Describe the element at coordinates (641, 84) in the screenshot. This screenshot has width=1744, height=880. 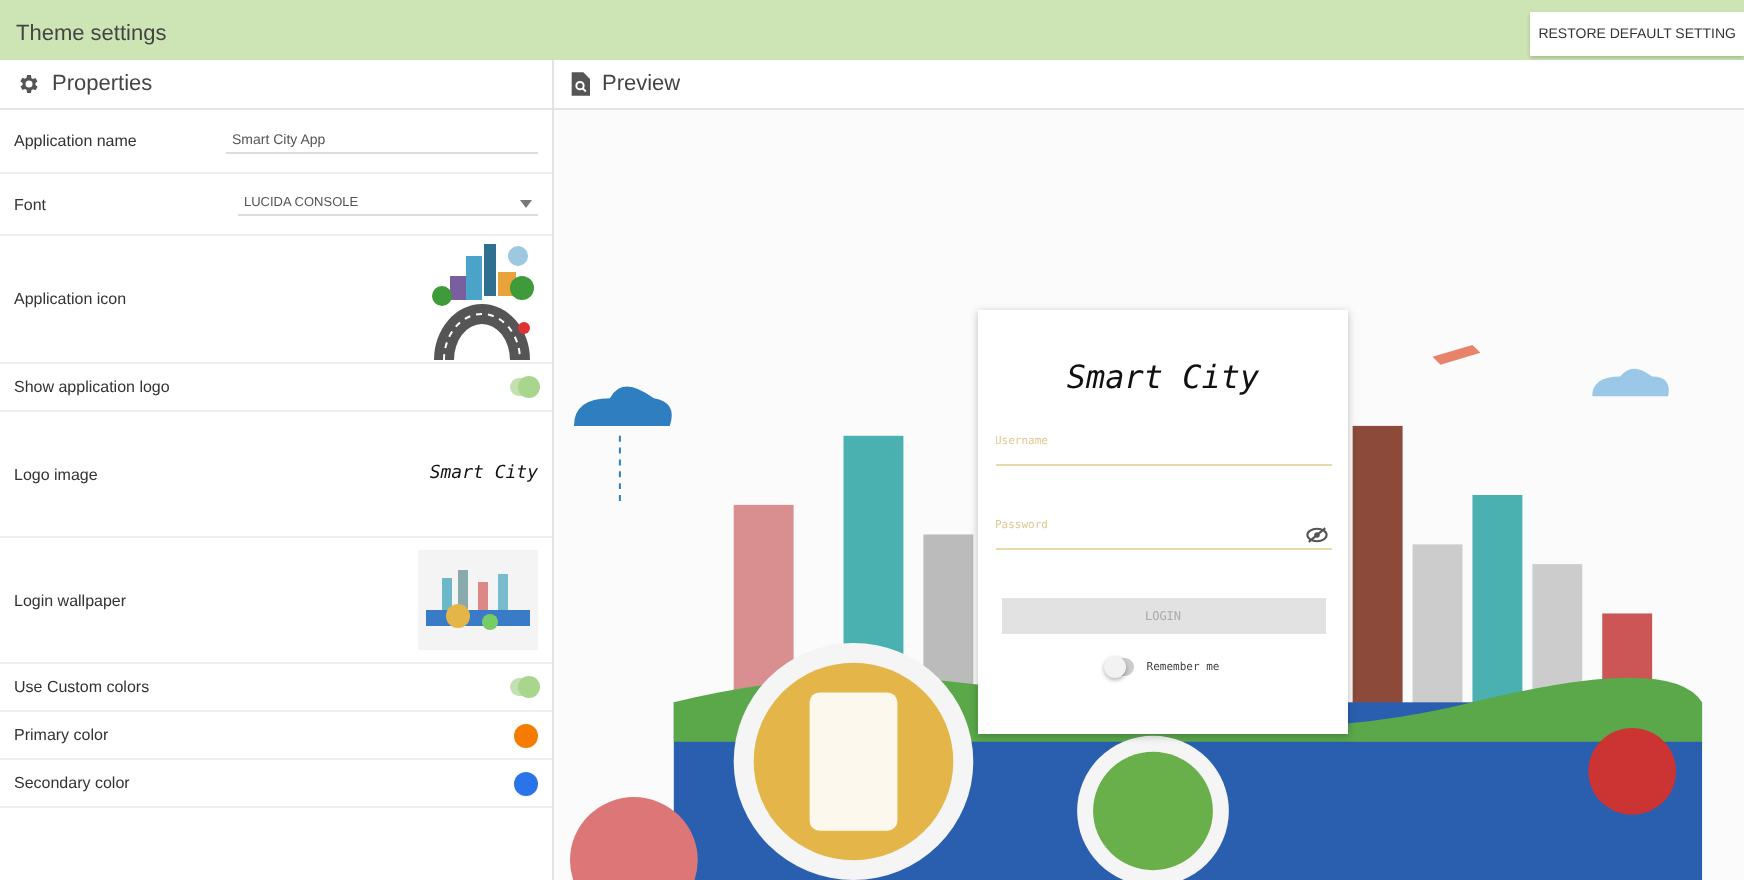
I see `panel-title: Preview` at that location.